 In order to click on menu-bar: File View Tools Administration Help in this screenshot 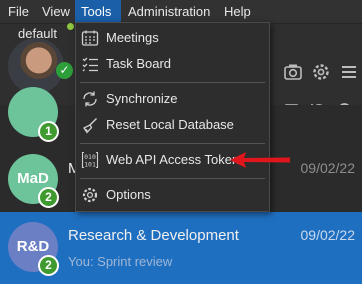, I will do `click(181, 12)`.